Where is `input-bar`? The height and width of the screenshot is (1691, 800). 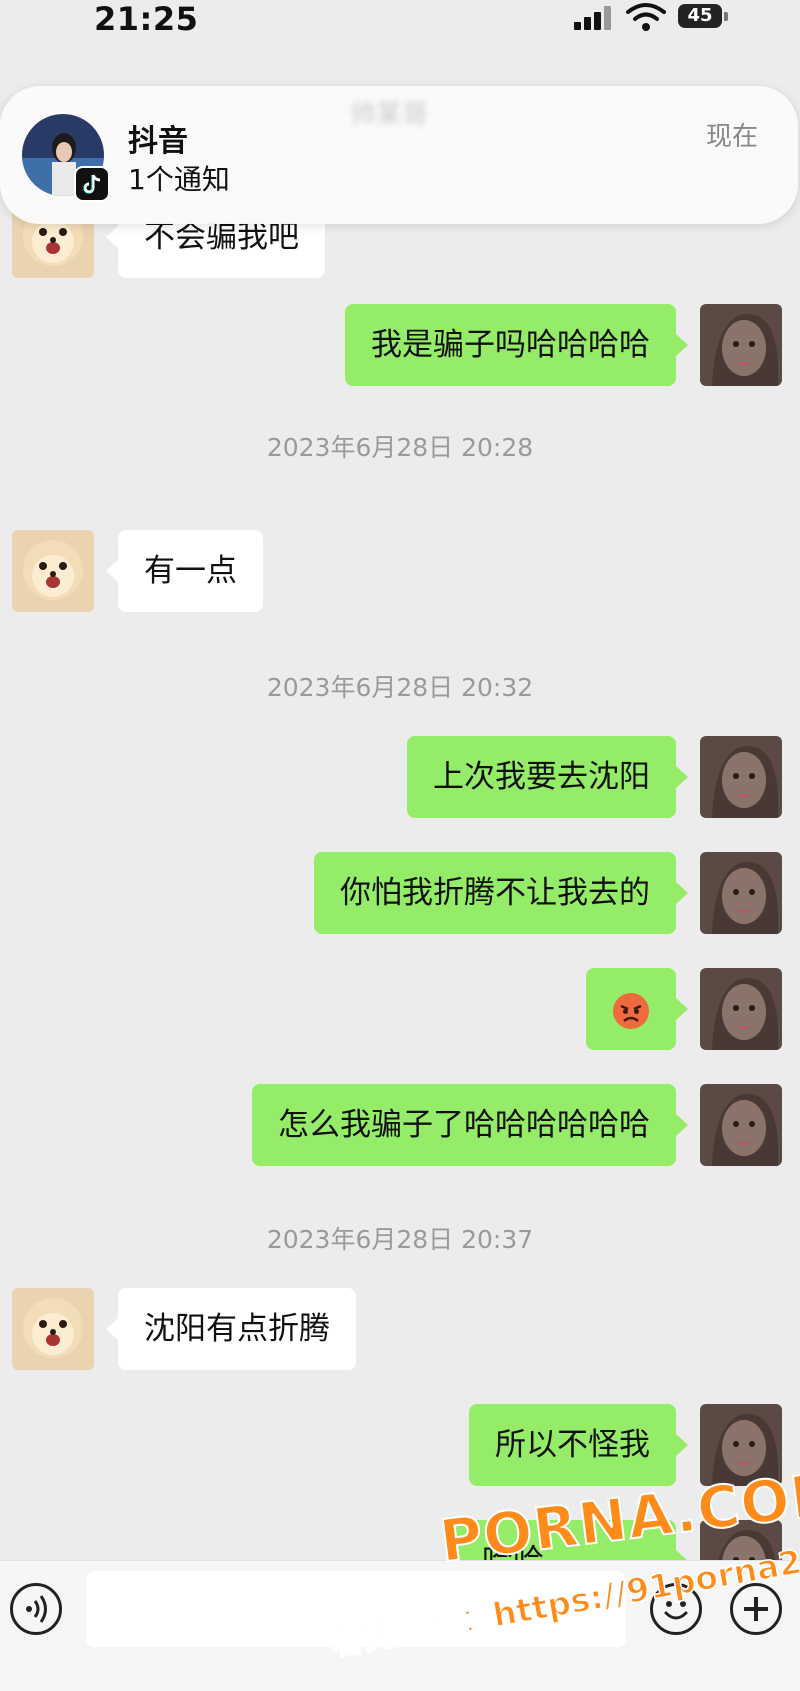
input-bar is located at coordinates (400, 1625).